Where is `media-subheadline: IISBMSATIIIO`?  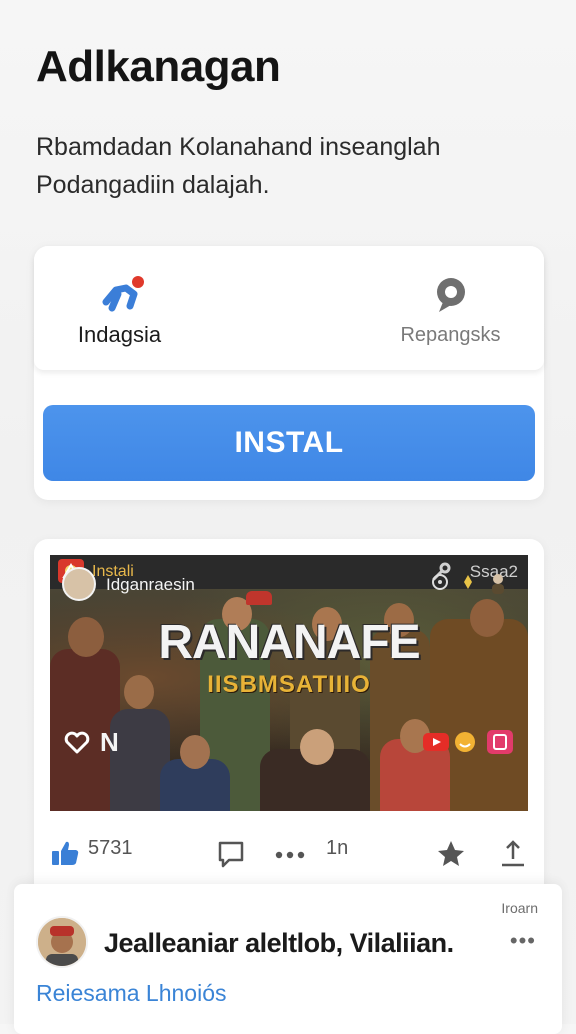 media-subheadline: IISBMSATIIIO is located at coordinates (289, 684).